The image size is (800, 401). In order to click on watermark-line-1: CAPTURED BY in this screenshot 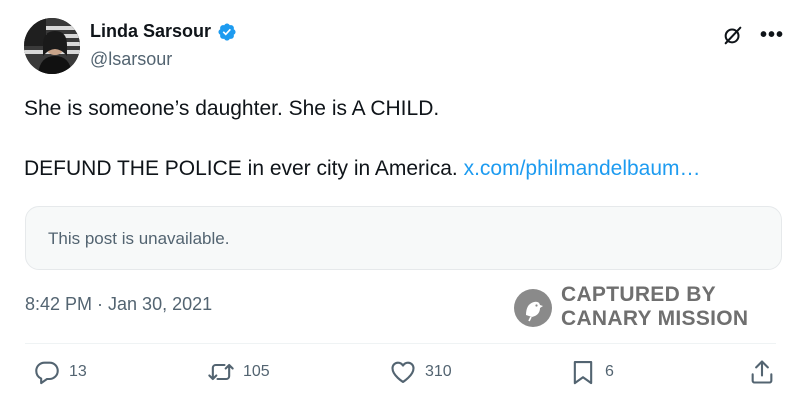, I will do `click(638, 294)`.